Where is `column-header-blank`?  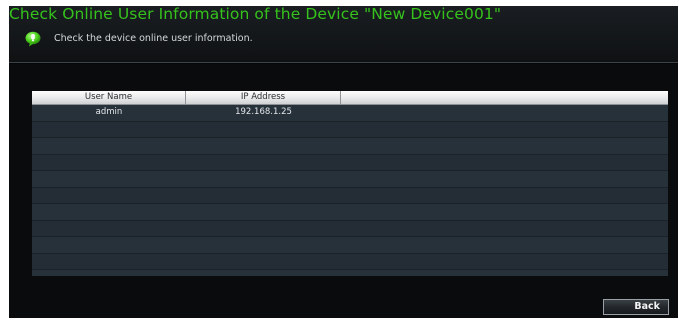
column-header-blank is located at coordinates (504, 97).